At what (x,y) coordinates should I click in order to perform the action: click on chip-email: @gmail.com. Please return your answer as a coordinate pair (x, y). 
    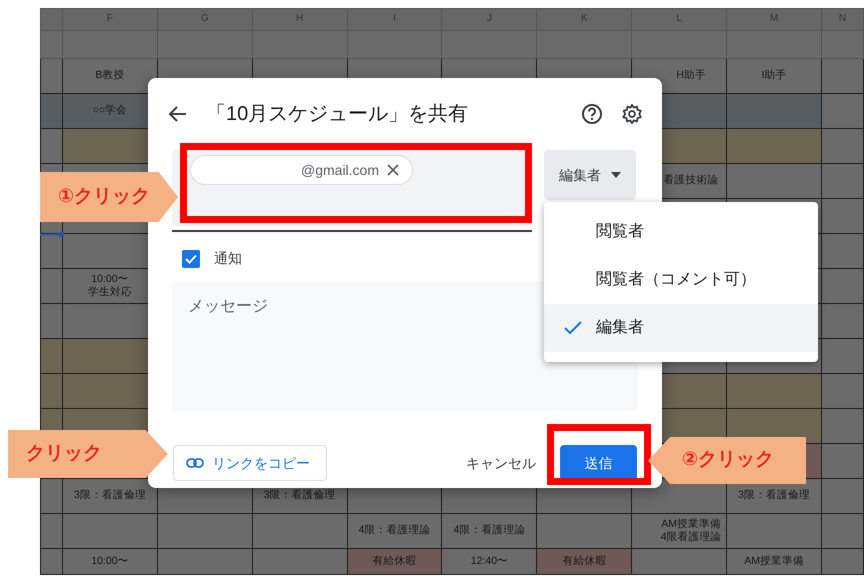
    Looking at the image, I should click on (340, 170).